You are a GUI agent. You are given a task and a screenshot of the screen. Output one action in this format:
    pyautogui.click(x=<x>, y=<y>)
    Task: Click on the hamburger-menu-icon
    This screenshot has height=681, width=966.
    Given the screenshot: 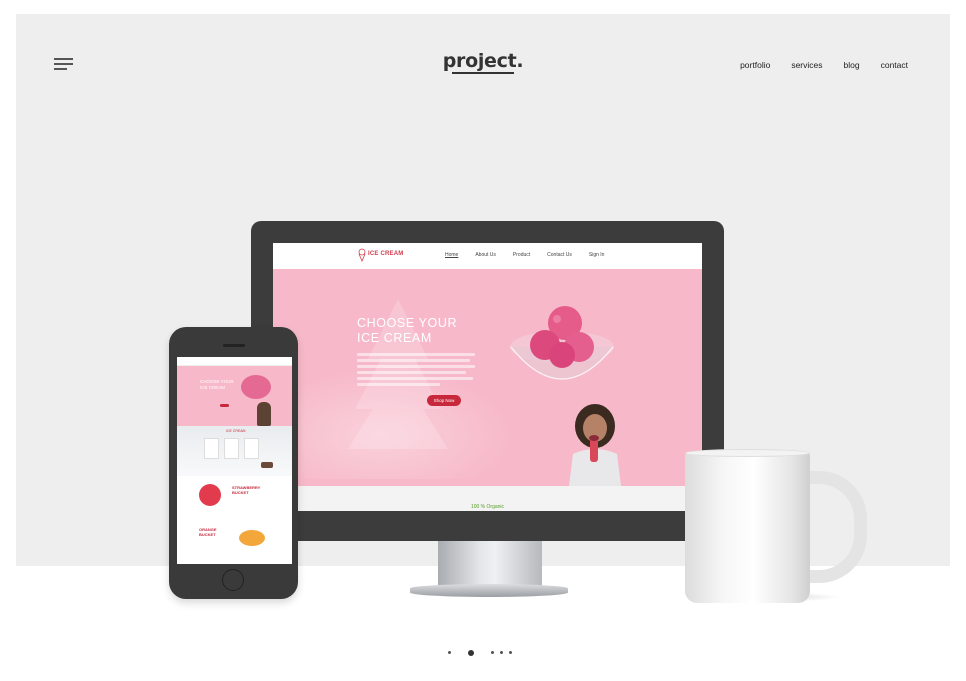 What is the action you would take?
    pyautogui.click(x=64, y=65)
    